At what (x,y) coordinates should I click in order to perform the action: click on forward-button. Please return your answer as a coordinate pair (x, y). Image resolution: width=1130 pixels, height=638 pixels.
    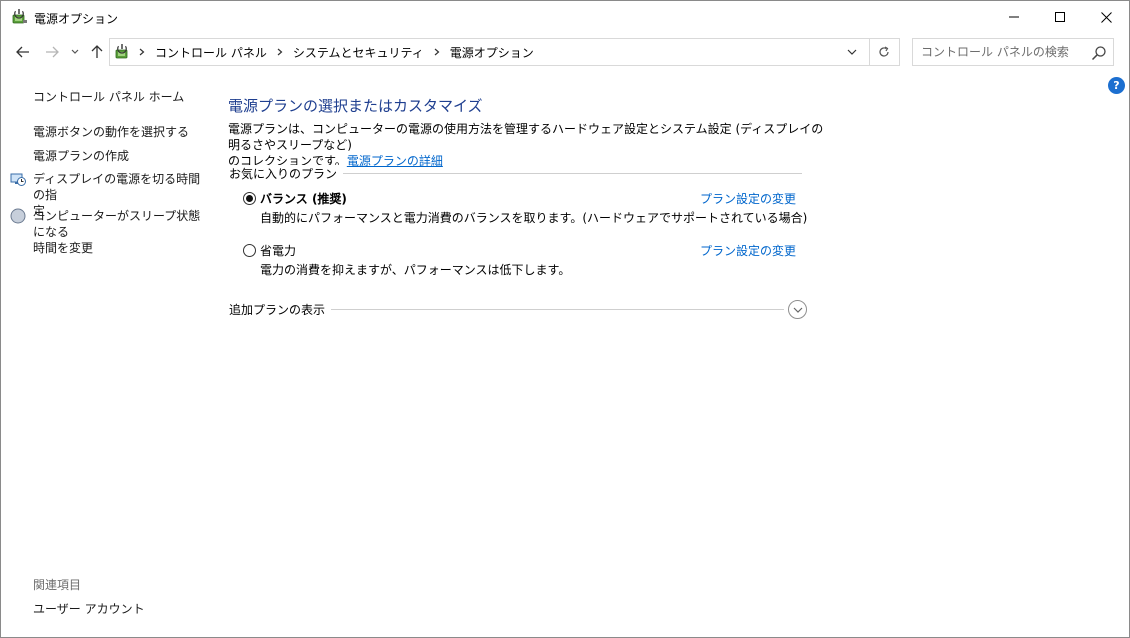
    Looking at the image, I should click on (52, 52).